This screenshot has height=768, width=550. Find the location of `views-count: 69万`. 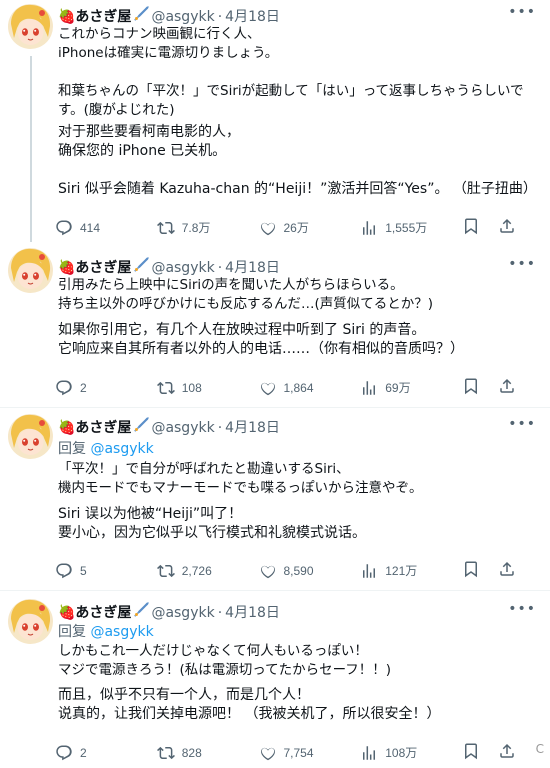

views-count: 69万 is located at coordinates (398, 388).